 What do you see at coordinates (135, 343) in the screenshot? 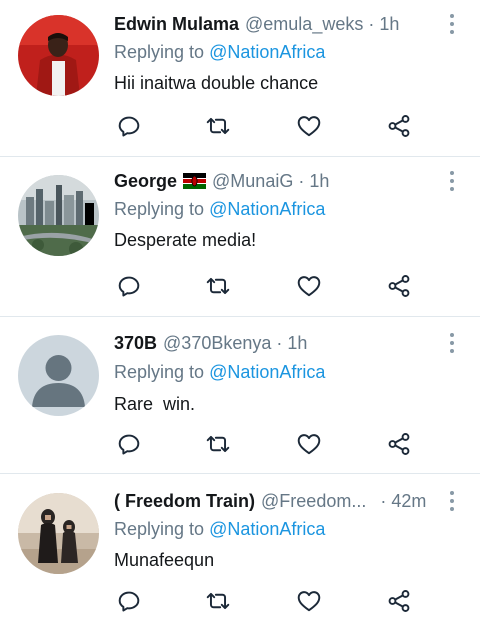
I see `author-name: 370B` at bounding box center [135, 343].